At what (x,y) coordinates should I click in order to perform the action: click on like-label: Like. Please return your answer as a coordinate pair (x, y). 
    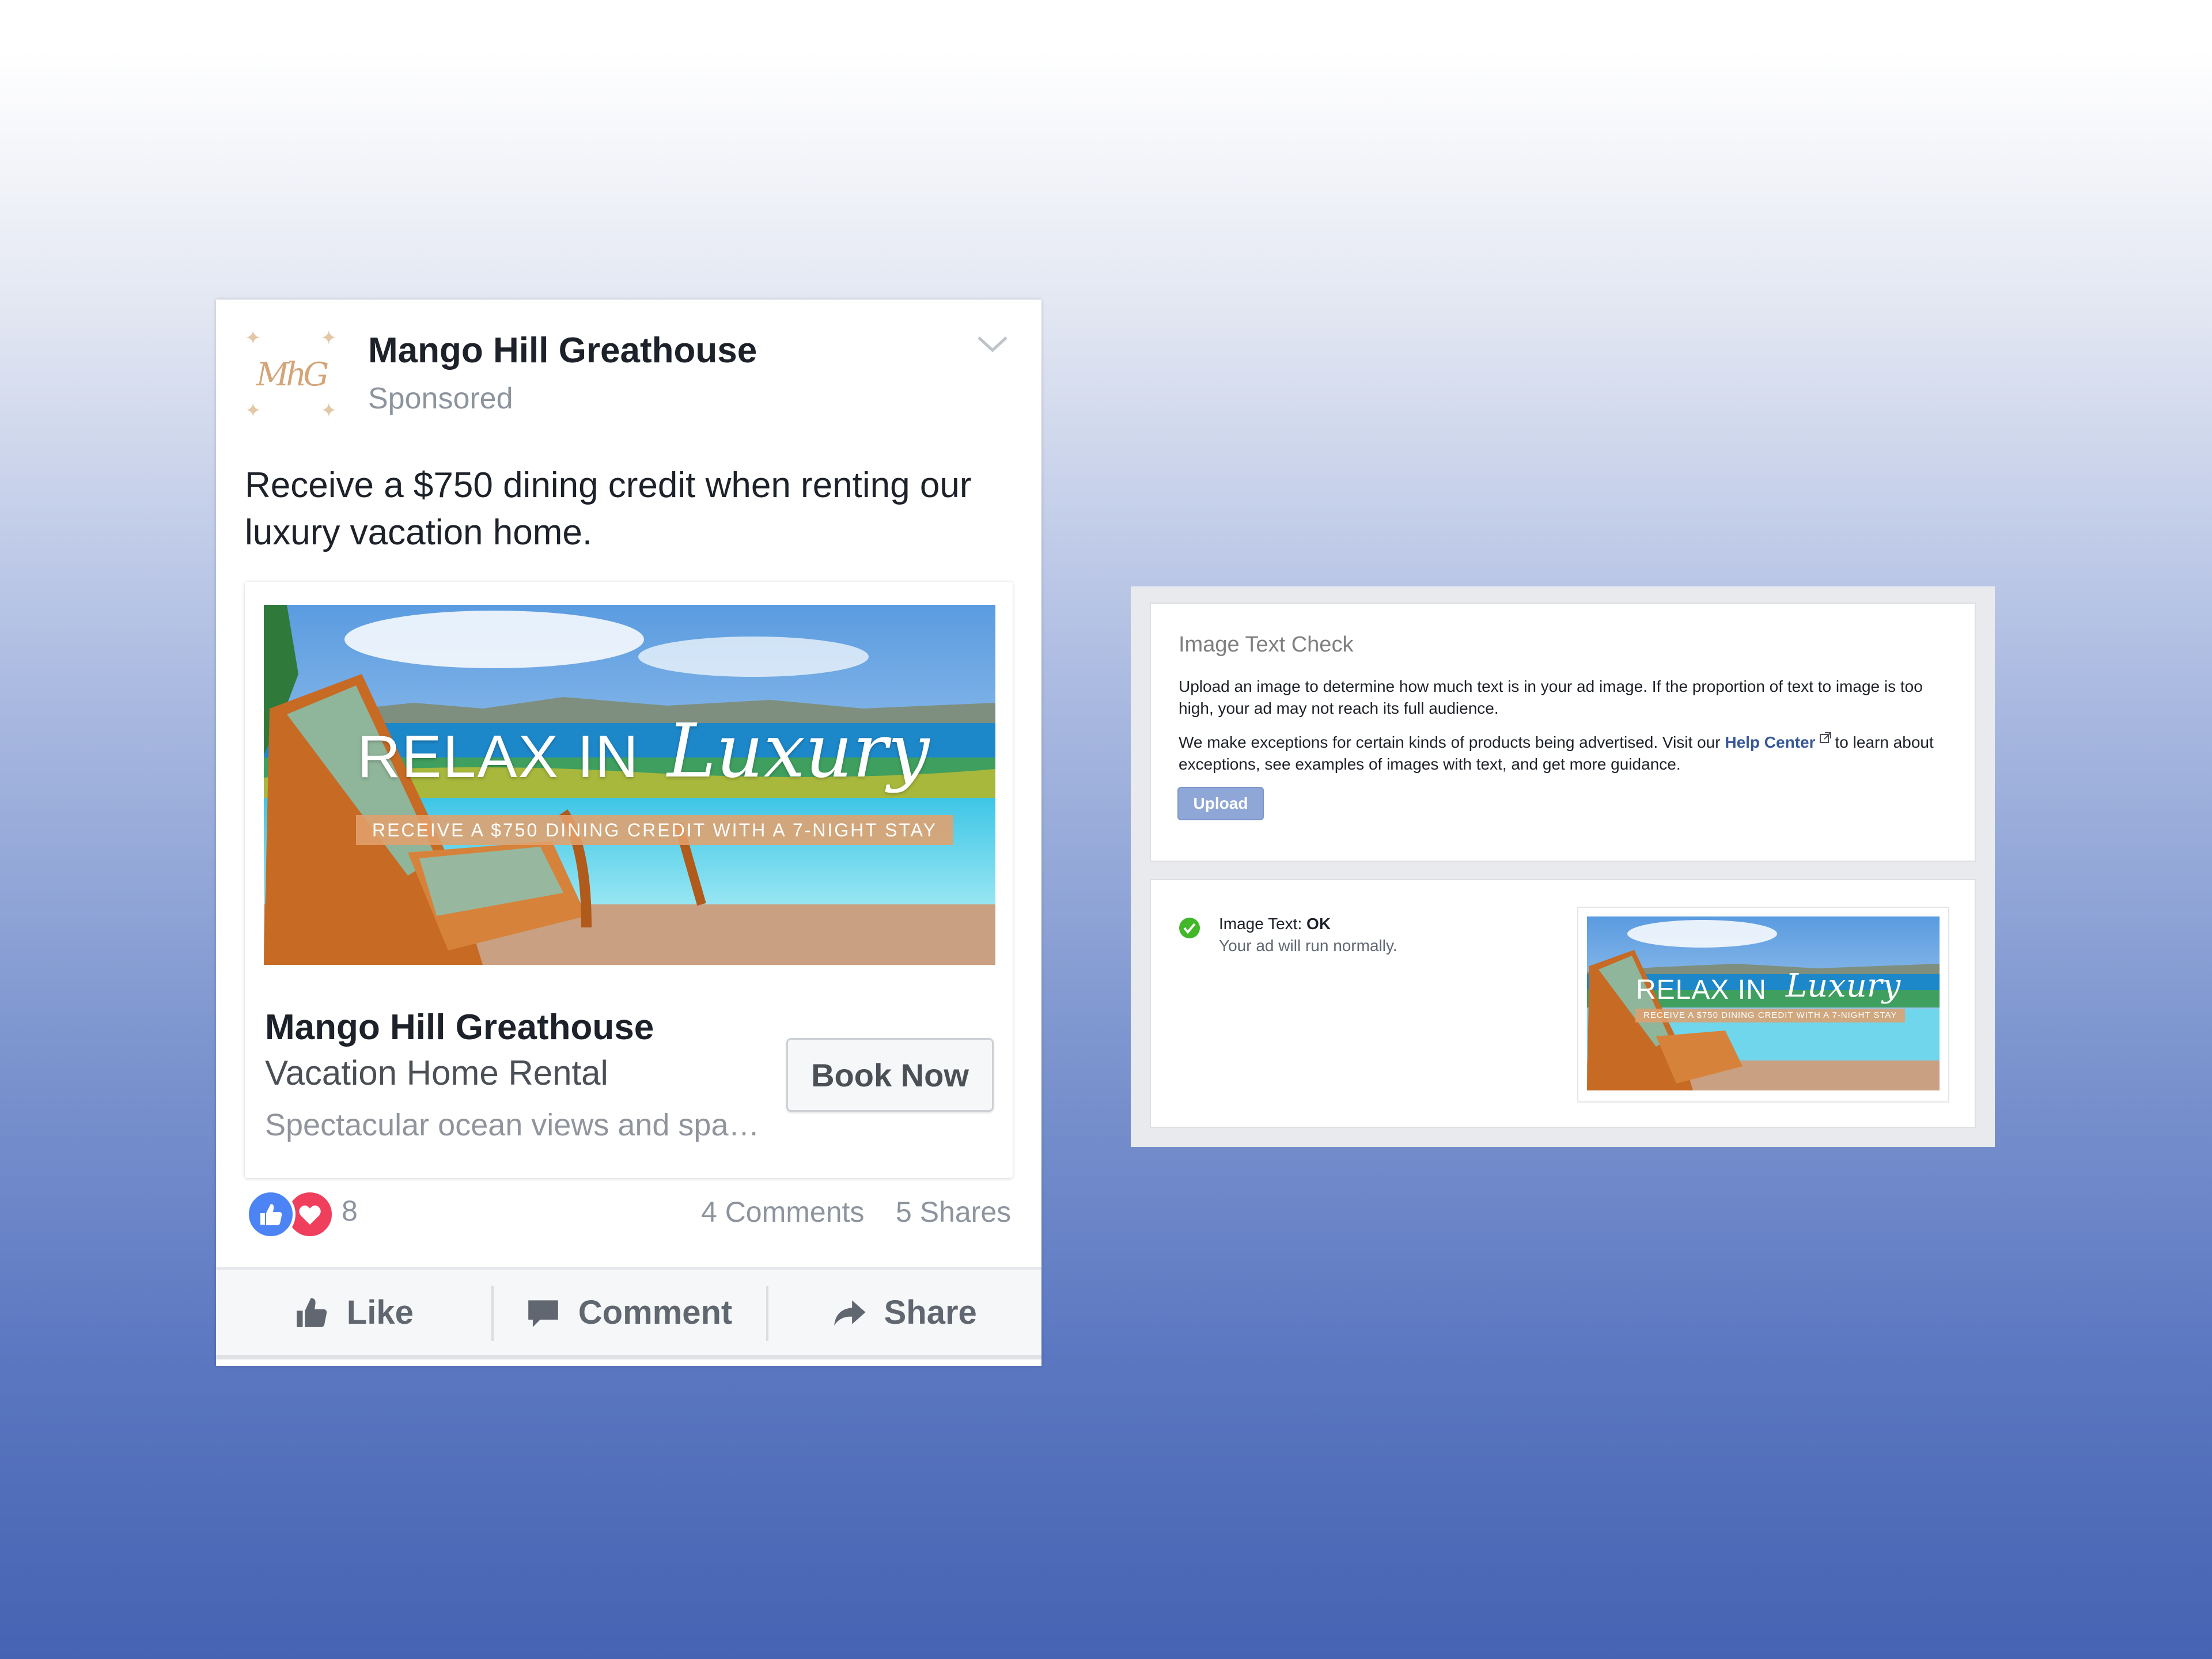
    Looking at the image, I should click on (380, 1312).